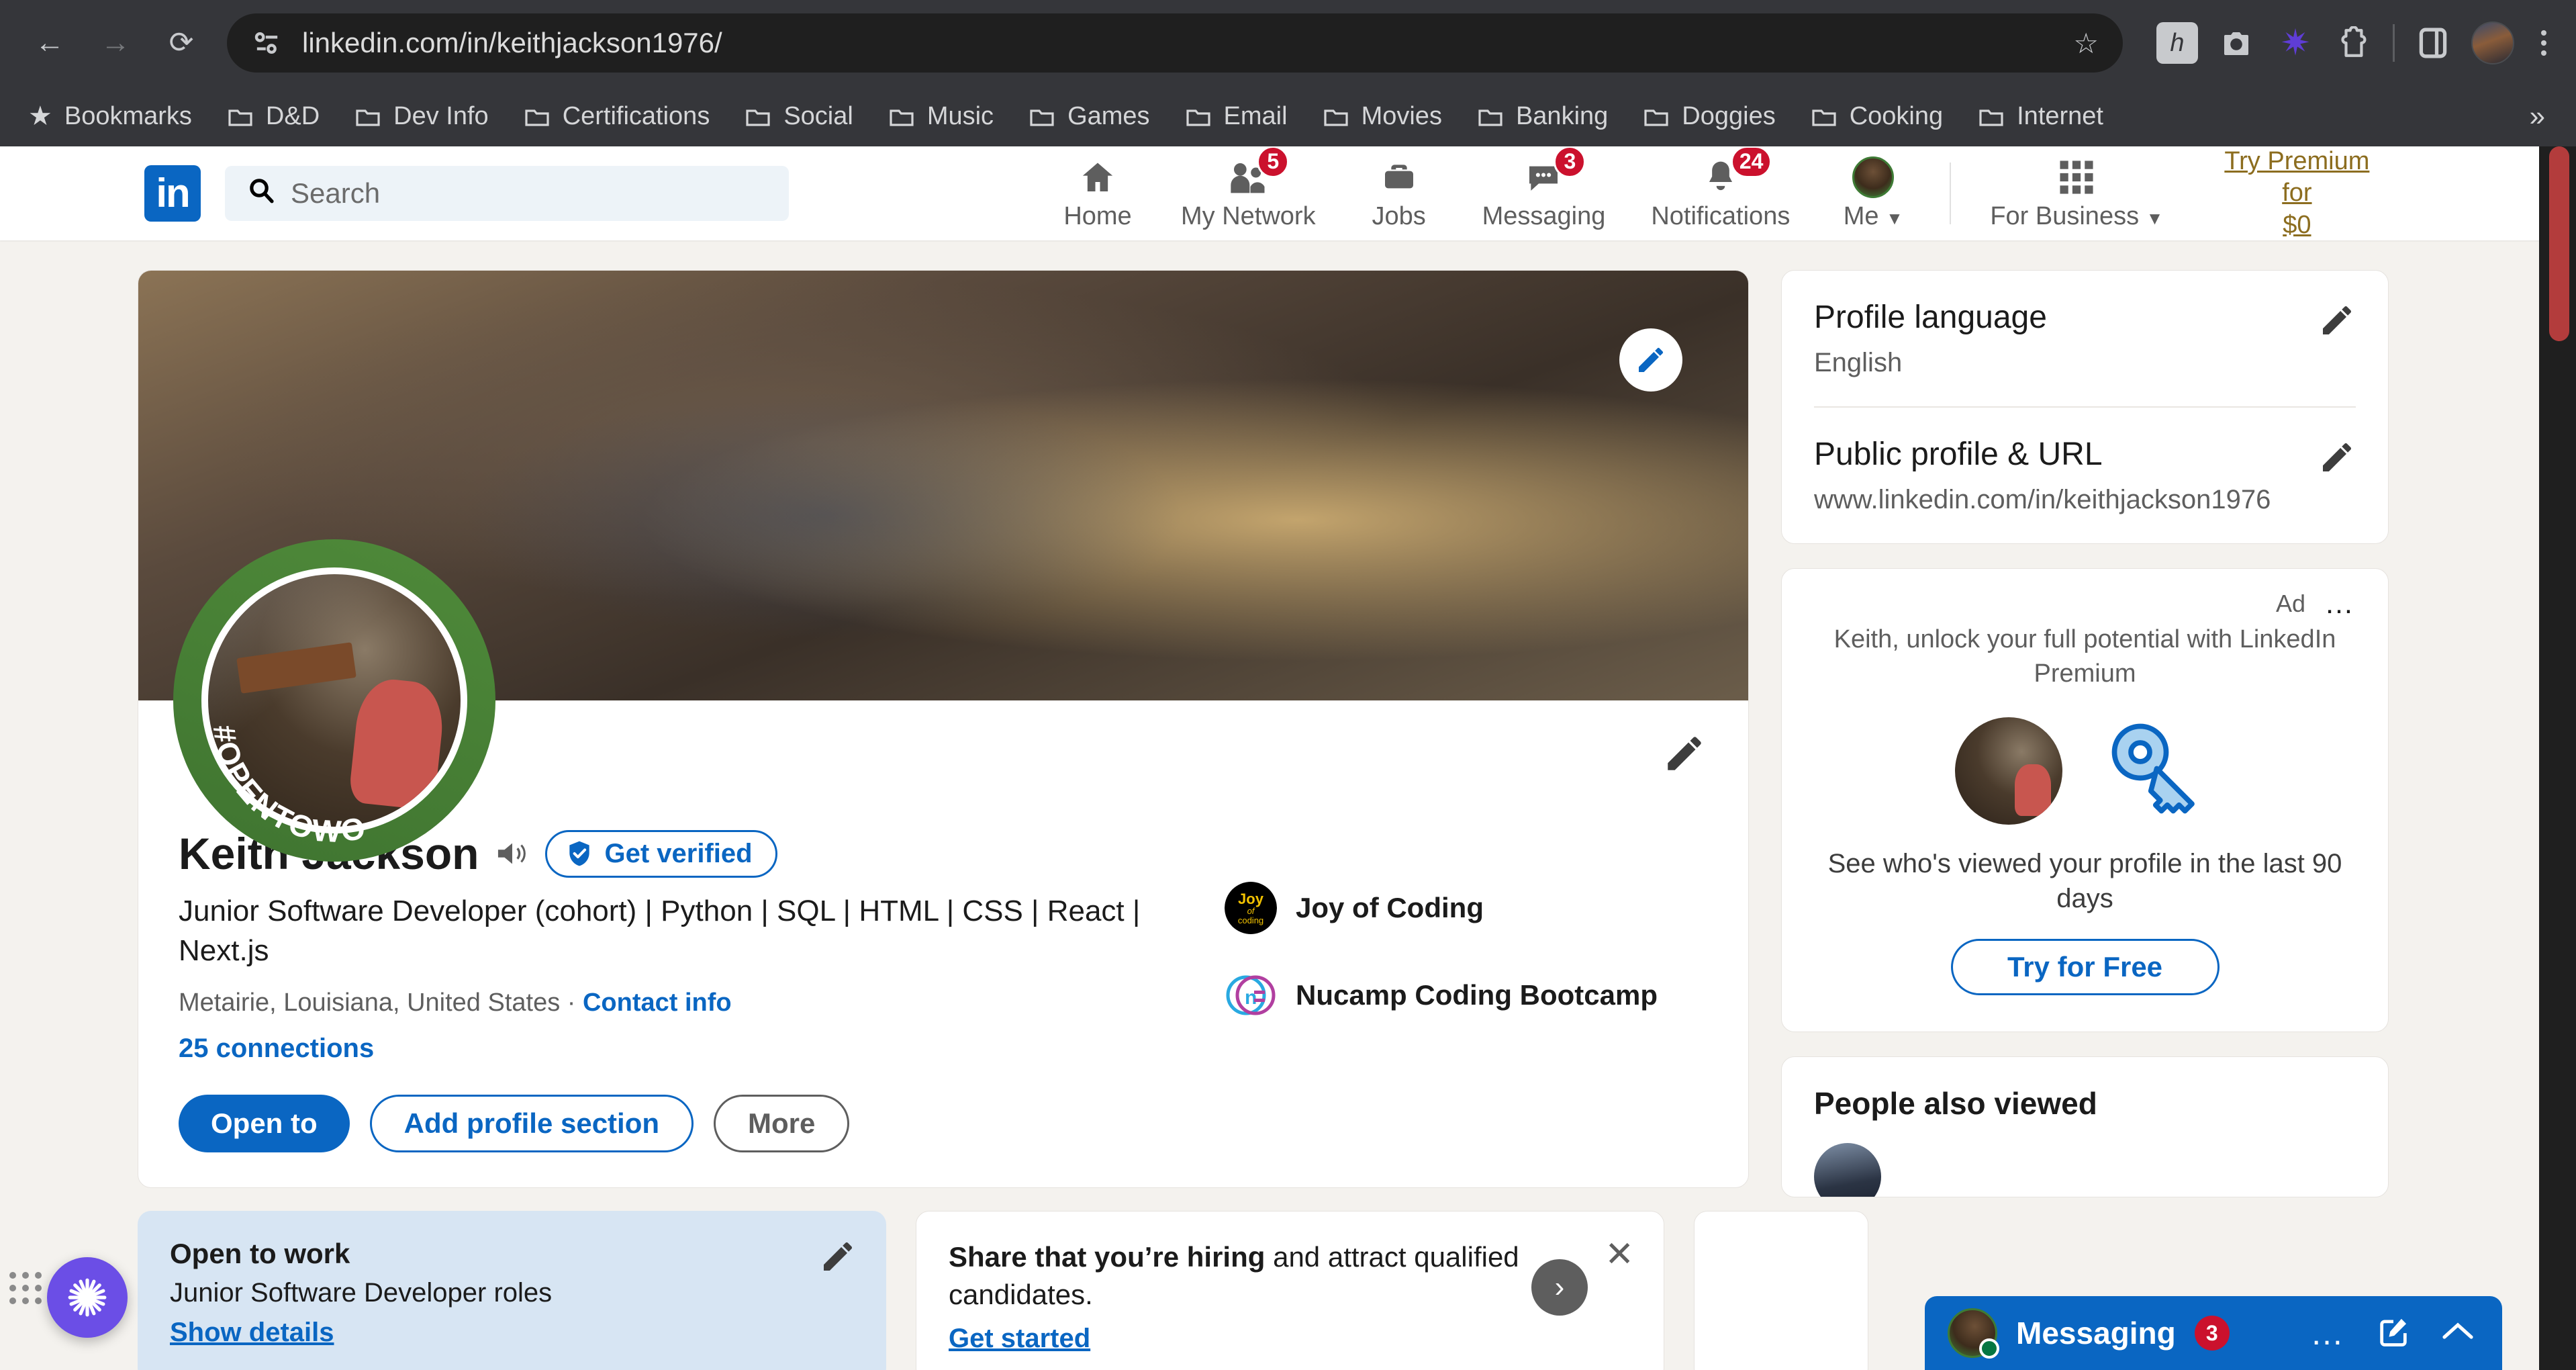 This screenshot has height=1370, width=2576. Describe the element at coordinates (2337, 320) in the screenshot. I see `edit-profile-language-button` at that location.